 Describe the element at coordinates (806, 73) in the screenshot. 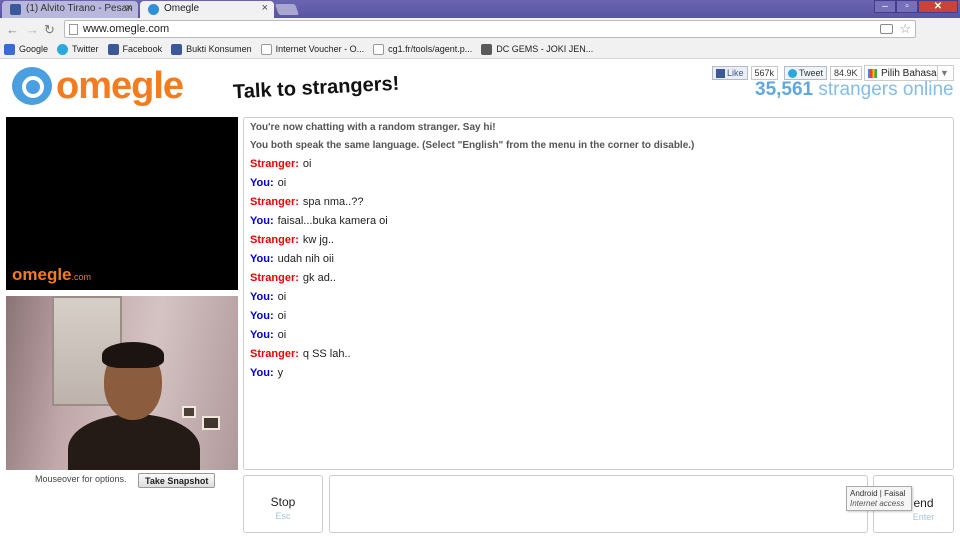

I see `tweet-button: Tweet` at that location.